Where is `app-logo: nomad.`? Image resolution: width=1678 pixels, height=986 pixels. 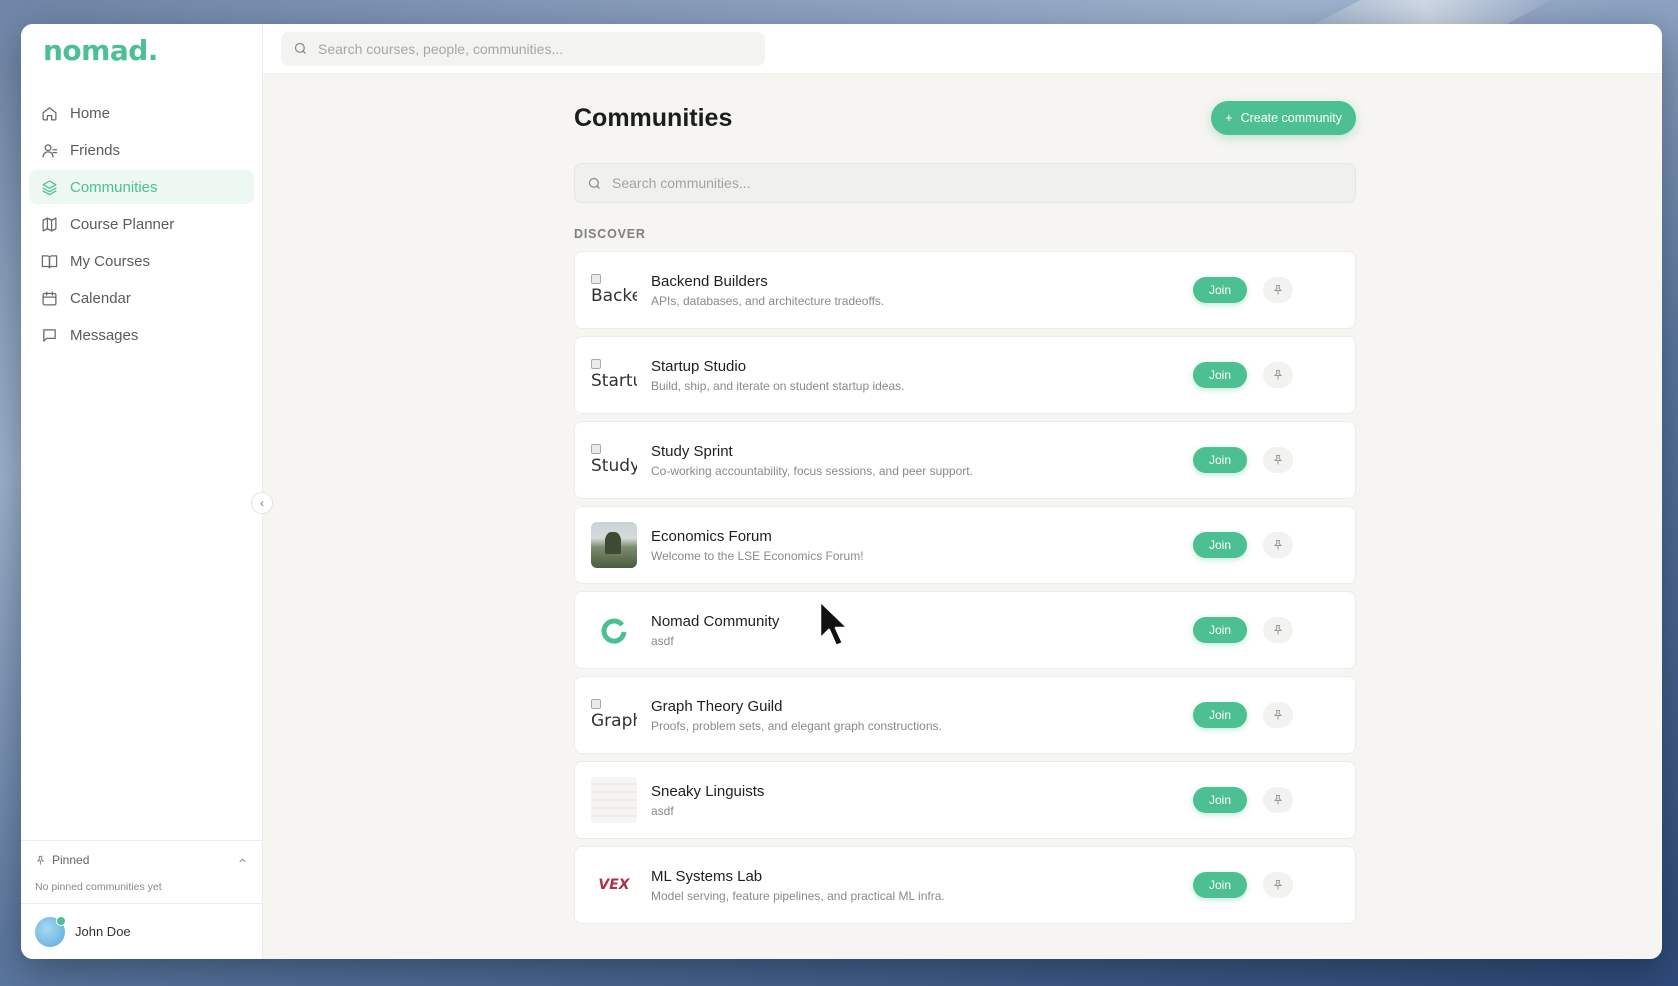
app-logo: nomad. is located at coordinates (141, 60).